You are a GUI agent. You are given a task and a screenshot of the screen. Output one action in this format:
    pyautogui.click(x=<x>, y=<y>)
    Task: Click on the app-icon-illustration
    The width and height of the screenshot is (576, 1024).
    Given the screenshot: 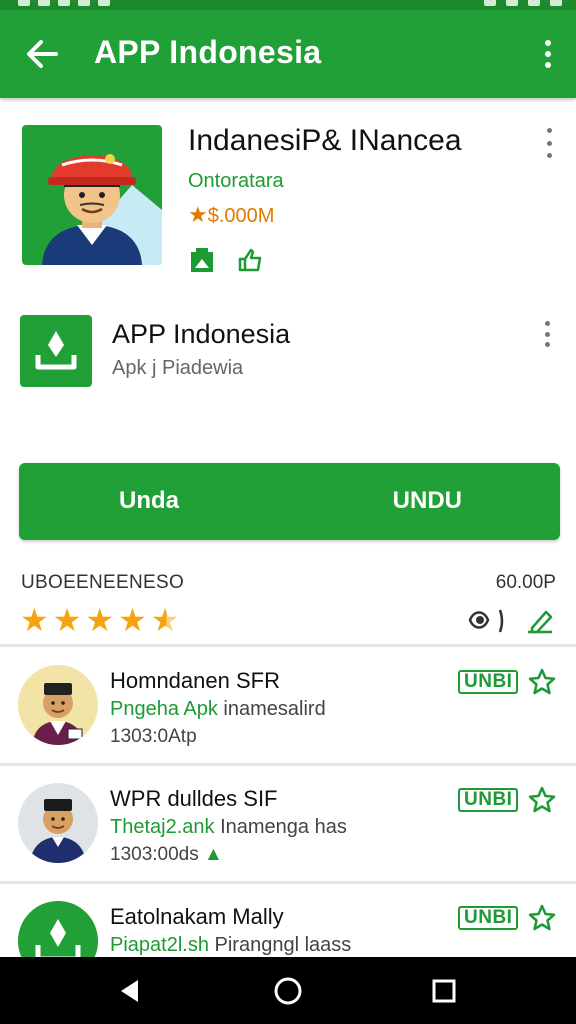 What is the action you would take?
    pyautogui.click(x=92, y=195)
    